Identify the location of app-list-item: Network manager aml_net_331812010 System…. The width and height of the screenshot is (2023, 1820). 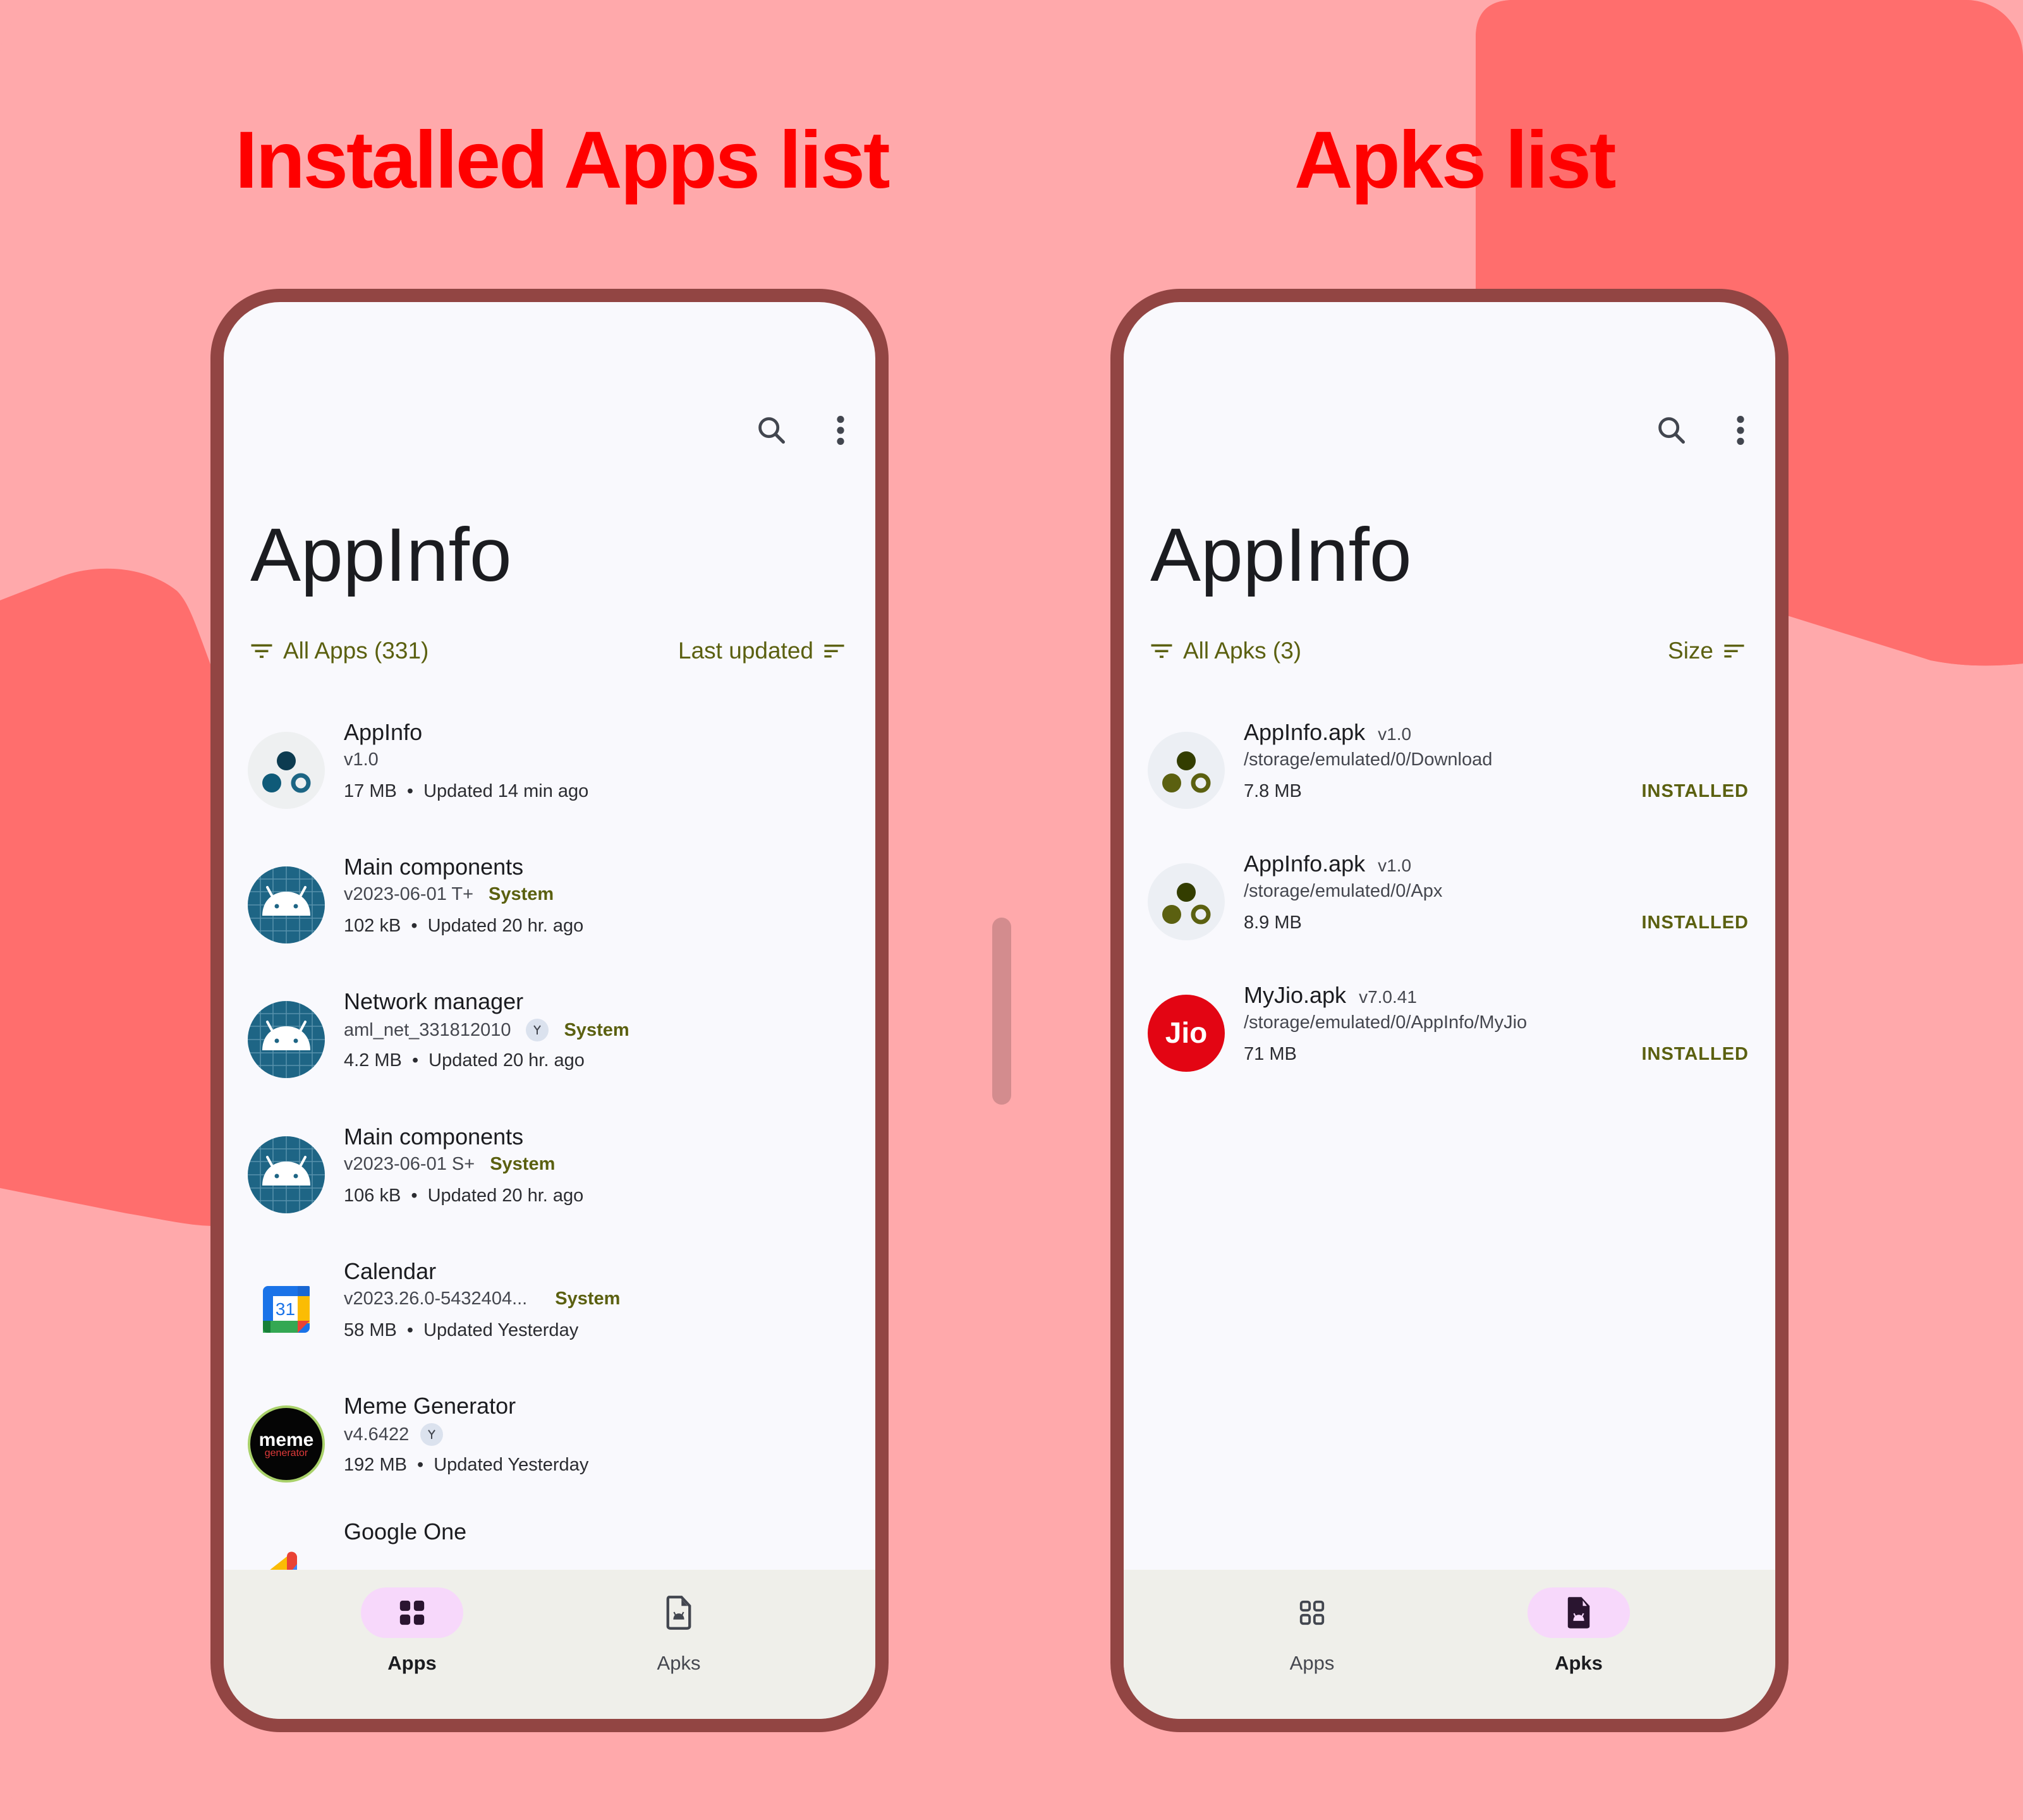
(549, 1062).